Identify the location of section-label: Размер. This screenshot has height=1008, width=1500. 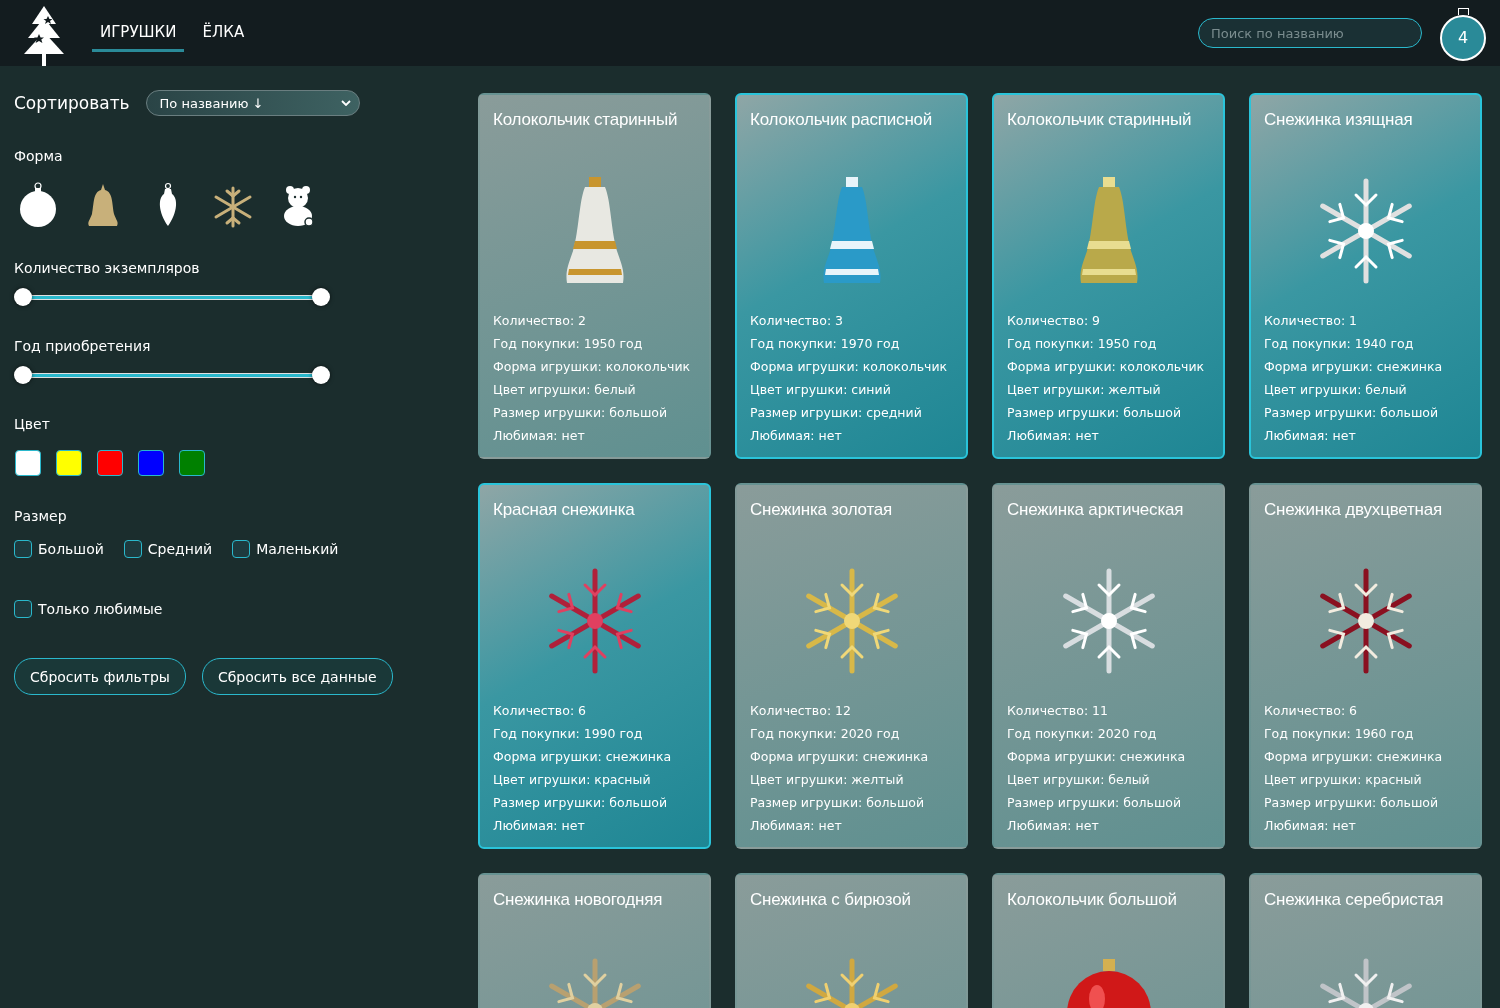
(41, 516).